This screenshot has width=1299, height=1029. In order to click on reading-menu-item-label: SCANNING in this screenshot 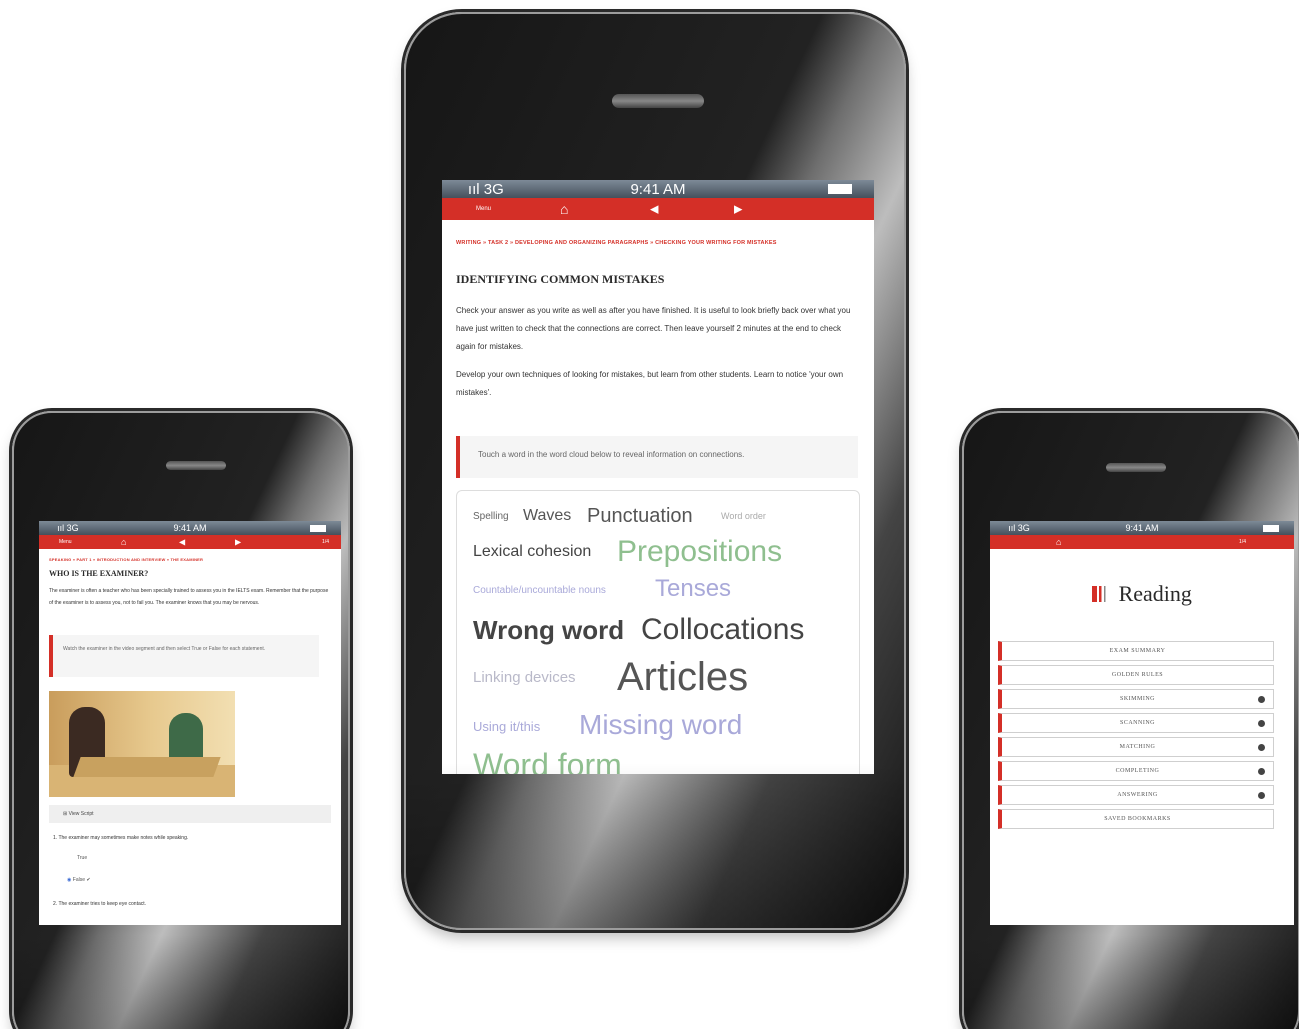, I will do `click(1137, 723)`.